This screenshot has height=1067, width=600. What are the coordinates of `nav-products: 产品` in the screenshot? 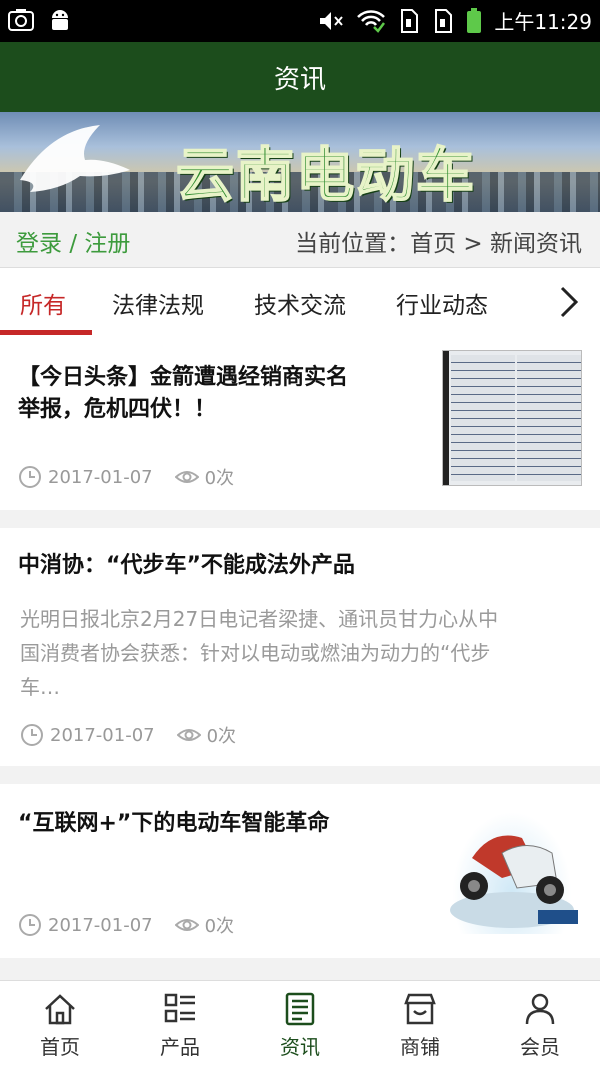 It's located at (180, 1024).